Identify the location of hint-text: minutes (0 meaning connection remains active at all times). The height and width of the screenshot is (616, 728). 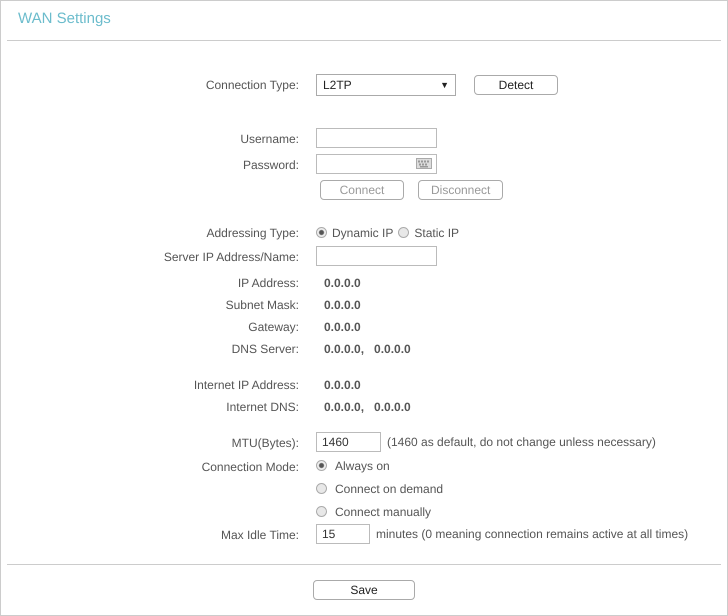
(532, 533).